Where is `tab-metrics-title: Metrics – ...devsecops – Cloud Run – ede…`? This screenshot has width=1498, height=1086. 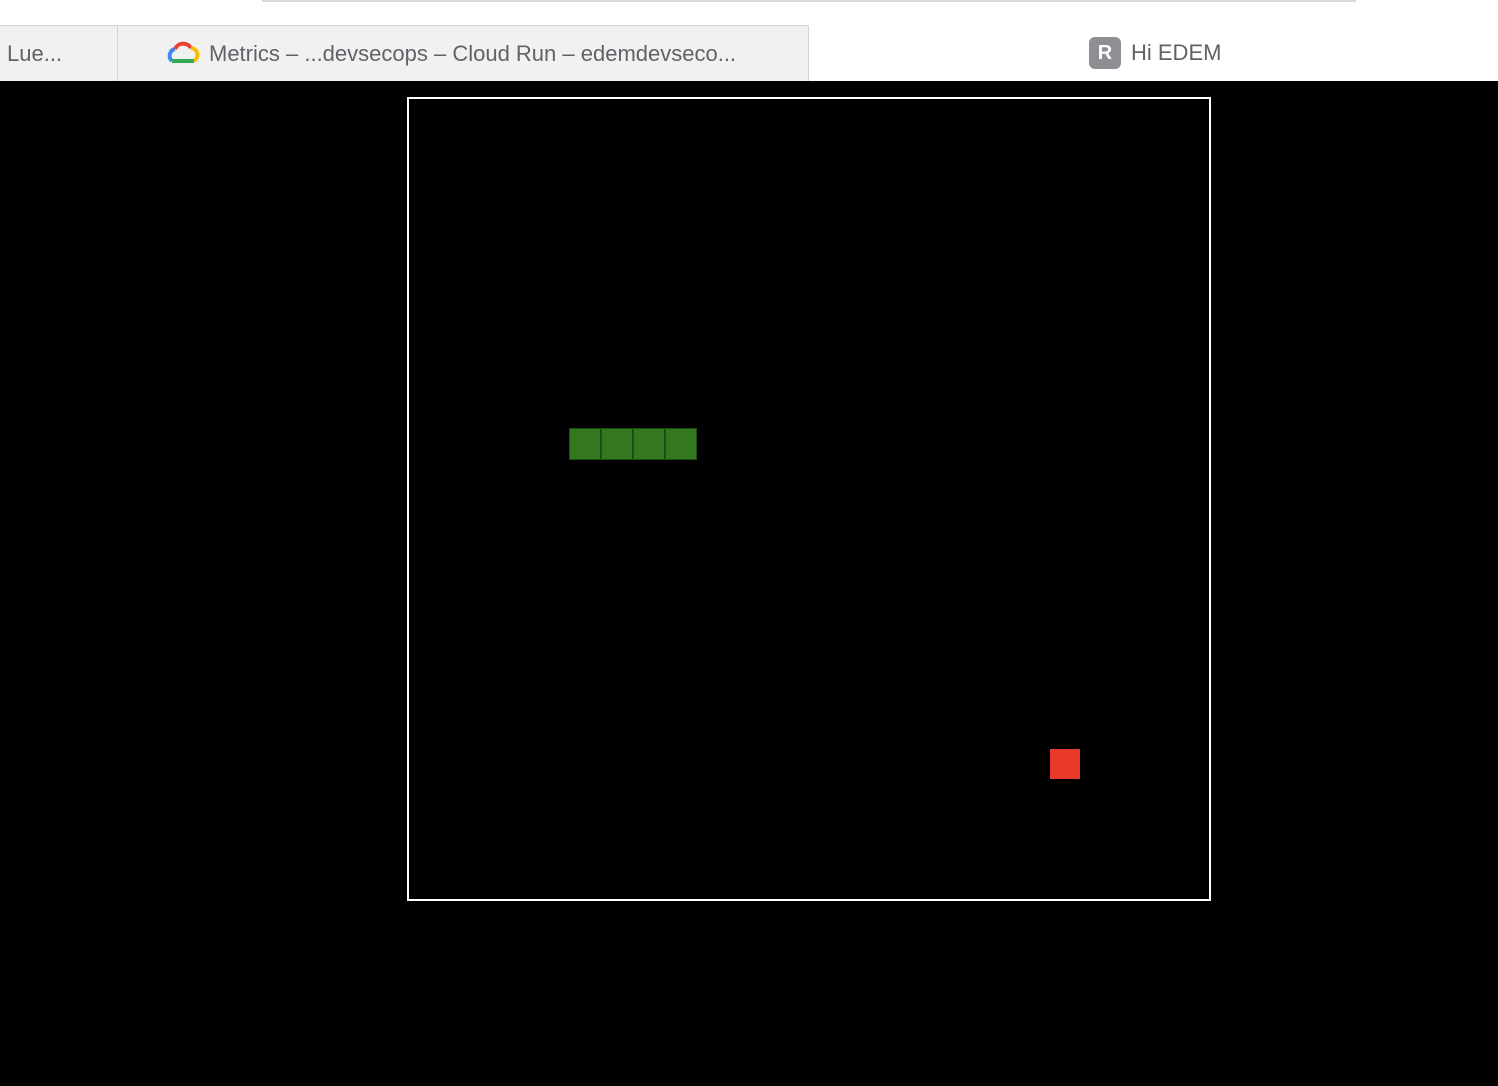 tab-metrics-title: Metrics – ...devsecops – Cloud Run – ede… is located at coordinates (473, 53).